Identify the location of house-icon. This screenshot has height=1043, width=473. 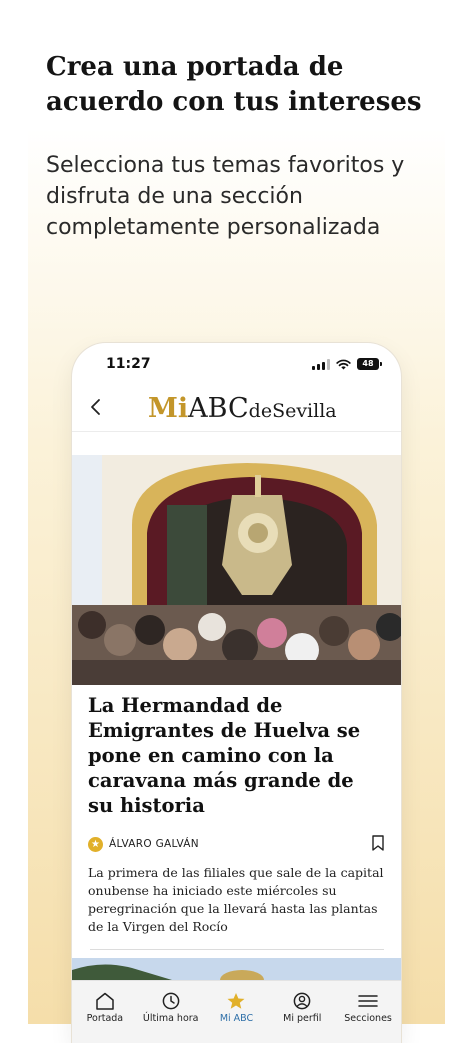
(105, 1001).